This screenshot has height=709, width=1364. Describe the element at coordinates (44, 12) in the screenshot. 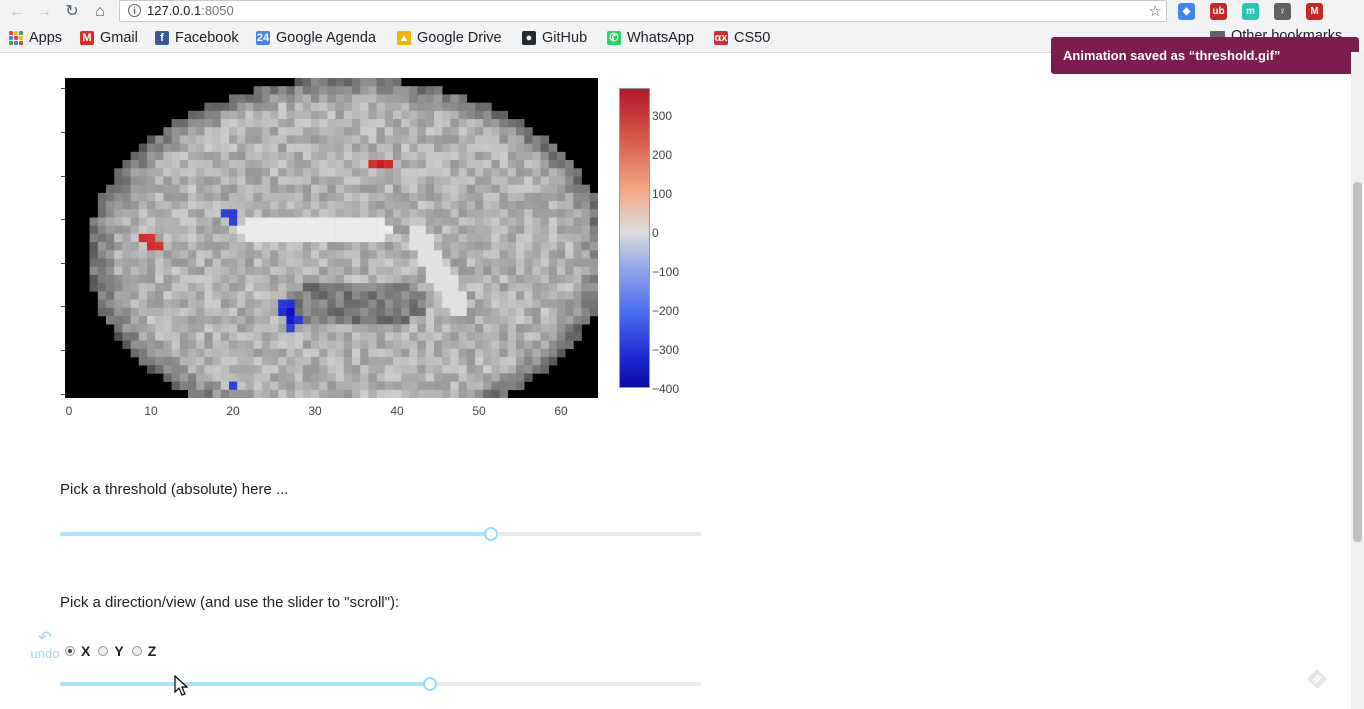

I see `forward-arrow-icon: →` at that location.